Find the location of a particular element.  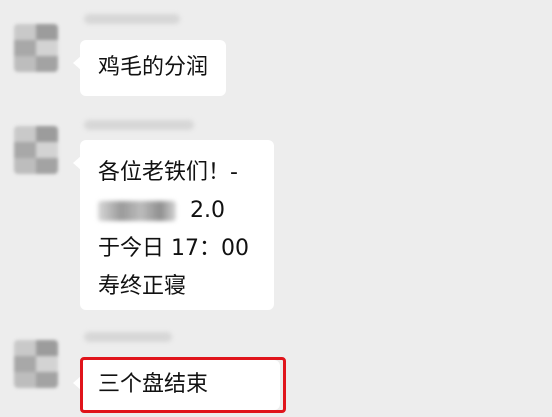

message-bubble-1: 鸡毛的分润 is located at coordinates (149, 68).